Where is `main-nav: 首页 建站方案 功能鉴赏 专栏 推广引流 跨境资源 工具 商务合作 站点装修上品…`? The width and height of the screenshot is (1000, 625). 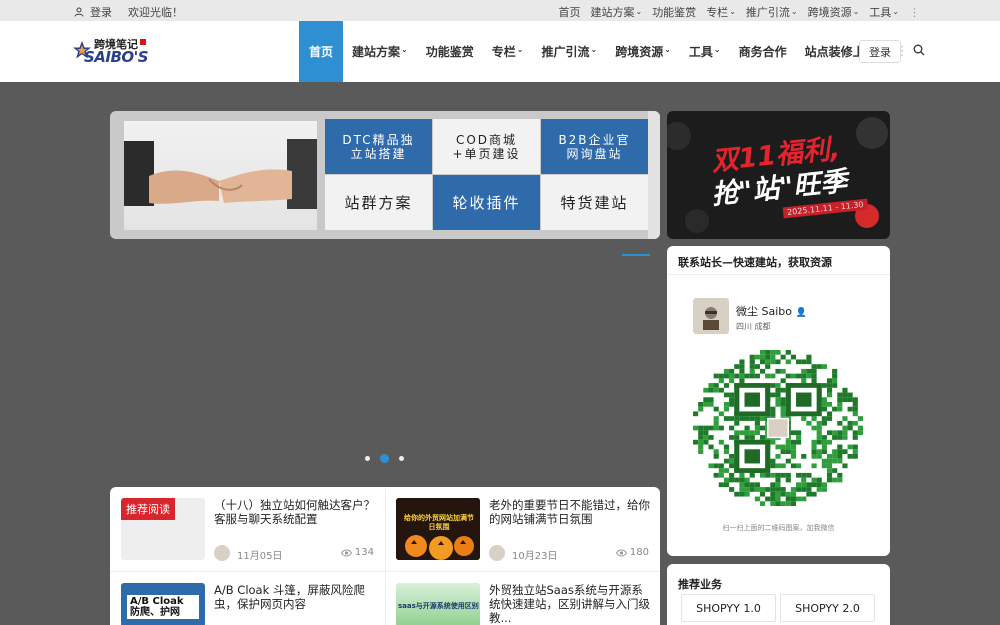
main-nav: 首页 建站方案 功能鉴赏 专栏 推广引流 跨境资源 工具 商务合作 站点装修上品… is located at coordinates (609, 51).